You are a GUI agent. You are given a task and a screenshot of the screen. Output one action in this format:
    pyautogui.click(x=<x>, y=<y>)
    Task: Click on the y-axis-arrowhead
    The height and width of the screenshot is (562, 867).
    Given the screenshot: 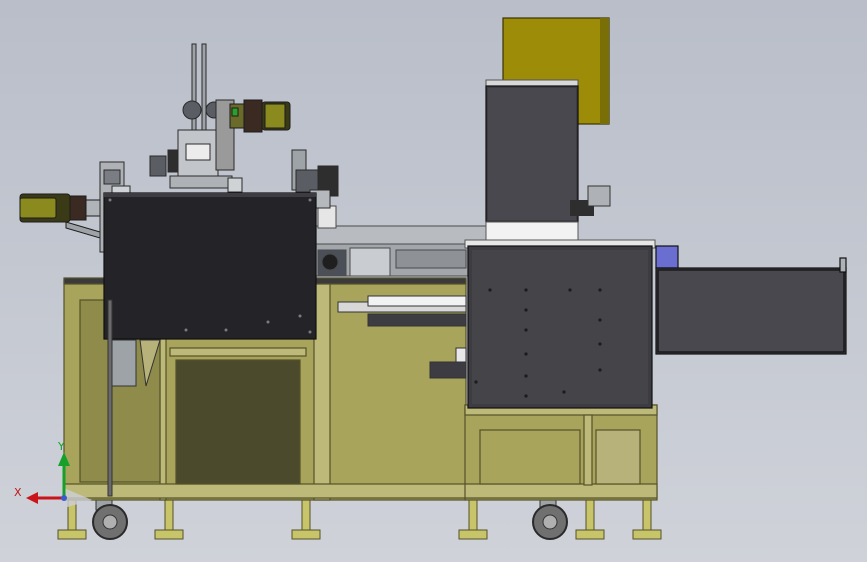 What is the action you would take?
    pyautogui.click(x=64, y=459)
    